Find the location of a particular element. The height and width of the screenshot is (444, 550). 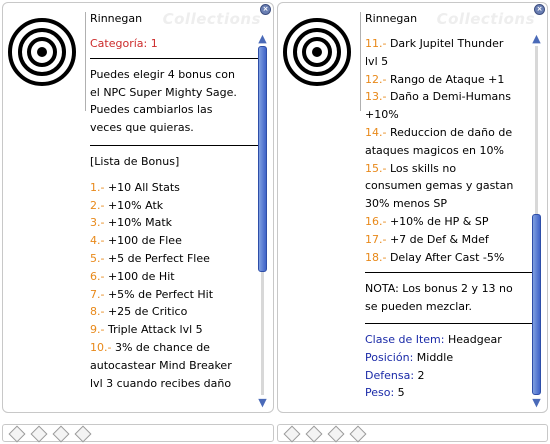

bonus-list-header: [Lista de Bonus] is located at coordinates (135, 161).